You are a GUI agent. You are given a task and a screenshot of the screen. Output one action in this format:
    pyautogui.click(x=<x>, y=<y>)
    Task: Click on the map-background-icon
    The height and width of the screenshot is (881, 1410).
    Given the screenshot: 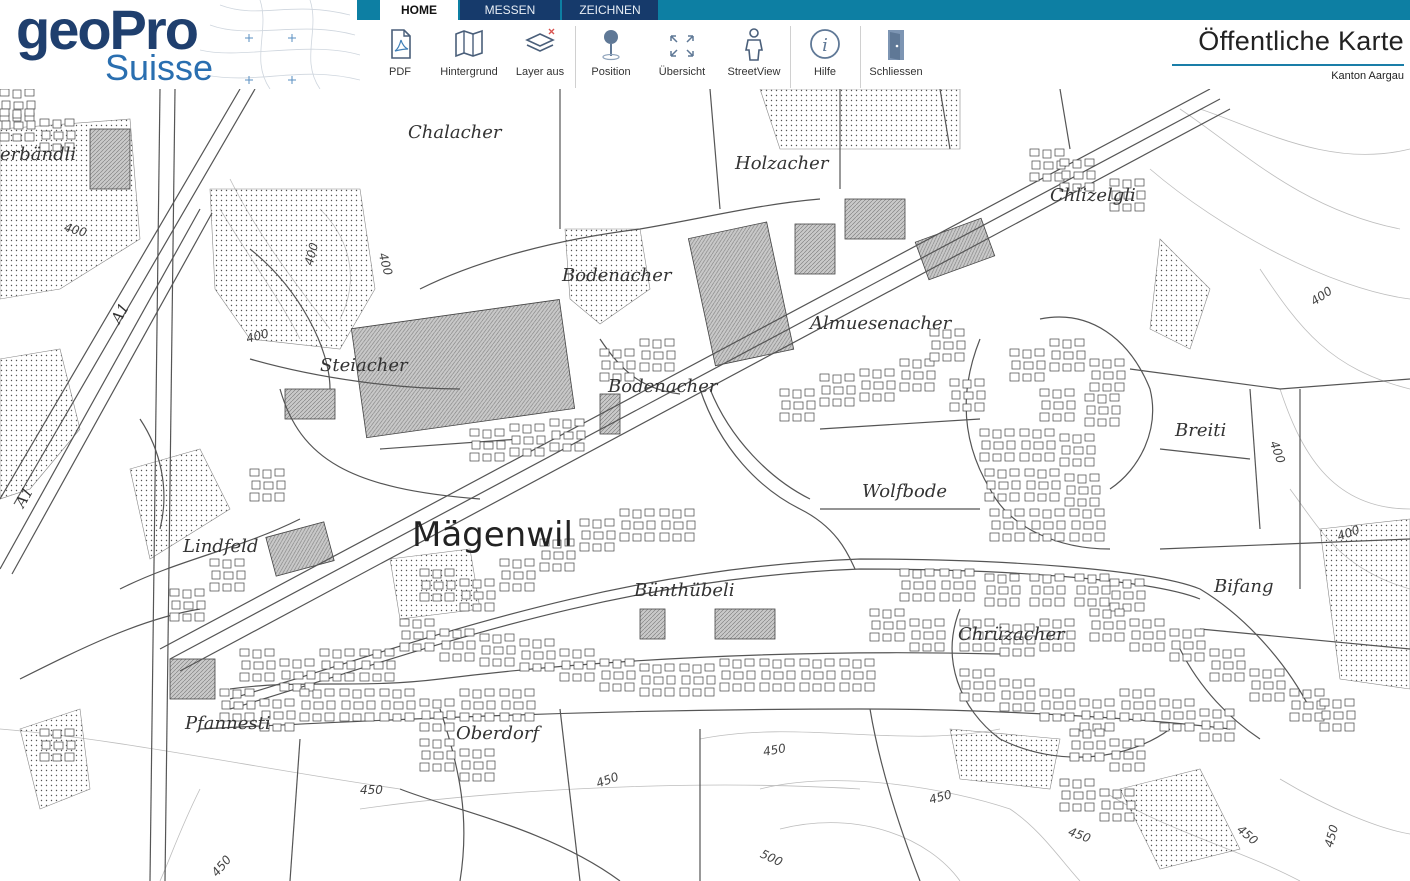 What is the action you would take?
    pyautogui.click(x=469, y=43)
    